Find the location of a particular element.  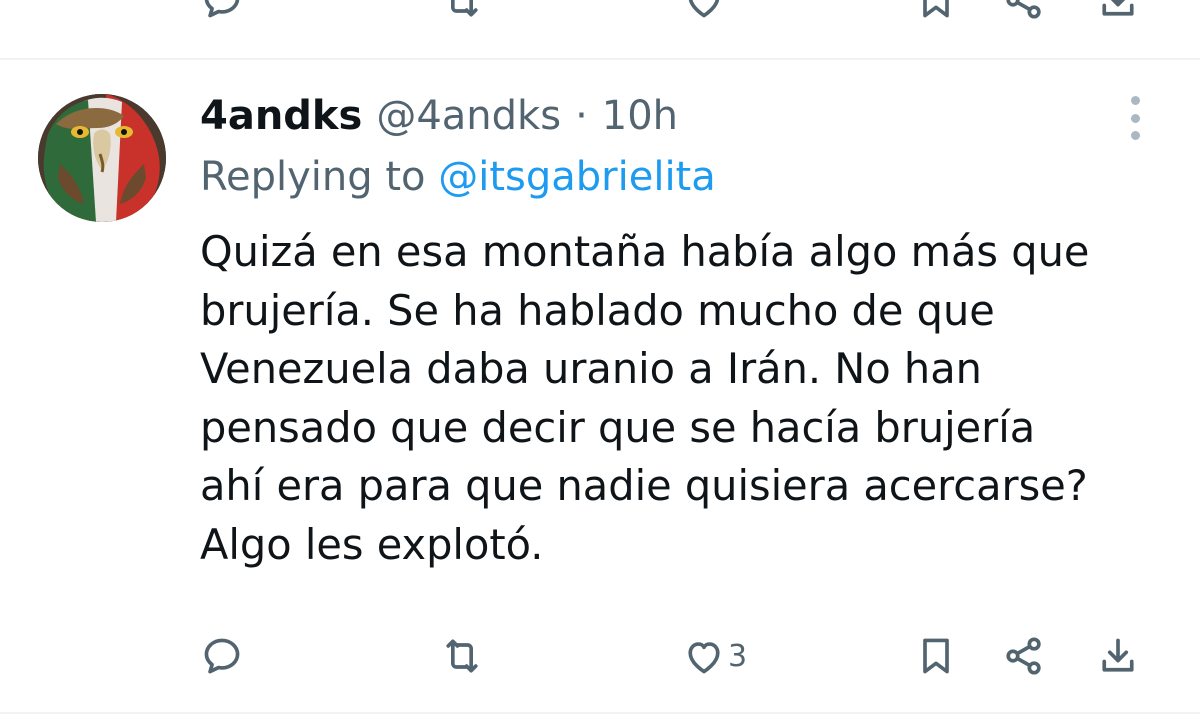

more-options-button is located at coordinates (1135, 118).